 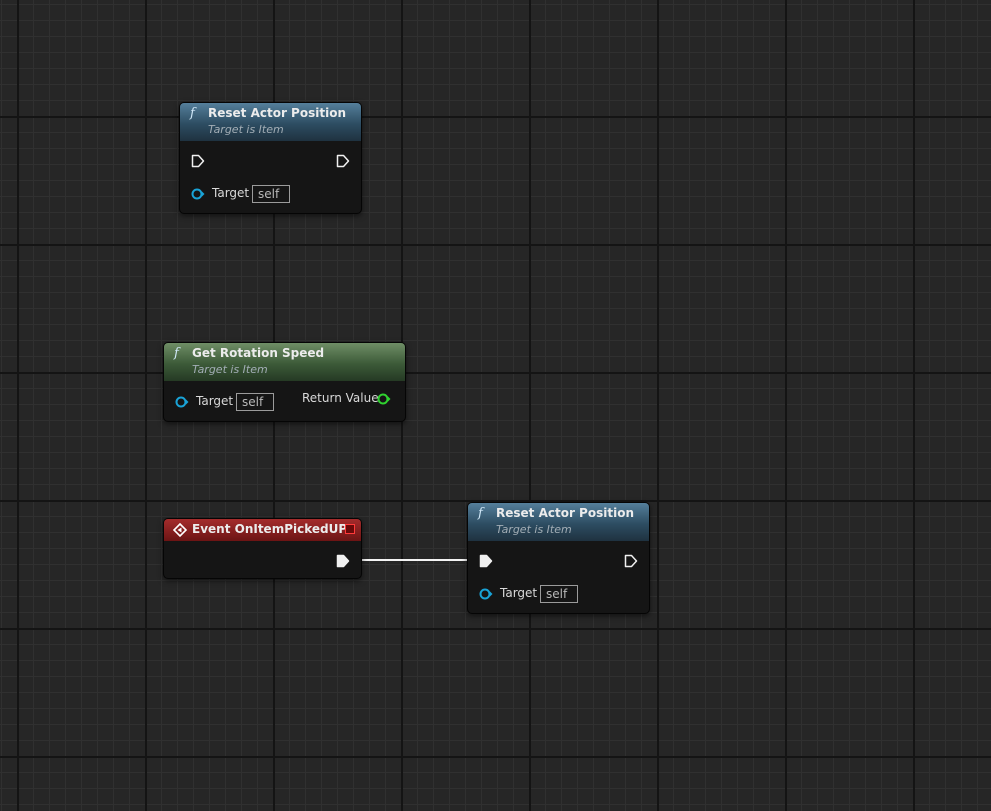 I want to click on node-title: Get Rotation Speed, so click(x=258, y=353).